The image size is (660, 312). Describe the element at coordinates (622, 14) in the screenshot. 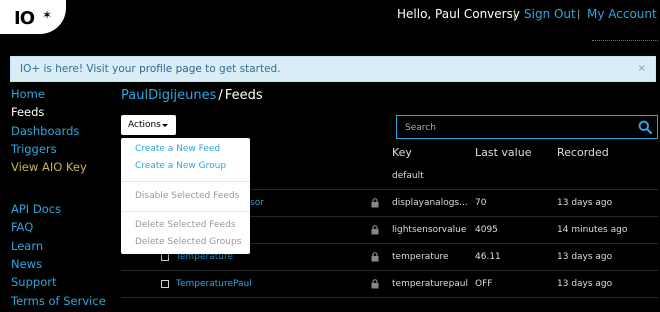

I see `my-account-link: My Account` at that location.